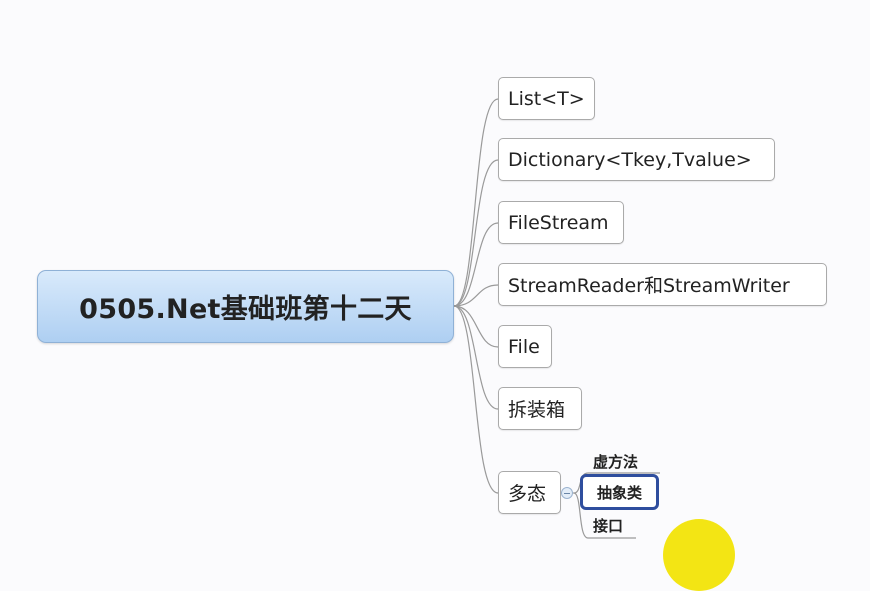 This screenshot has height=591, width=870. I want to click on topic-streamreader-streamwriter-label: StreamReader和StreamWriter, so click(649, 286).